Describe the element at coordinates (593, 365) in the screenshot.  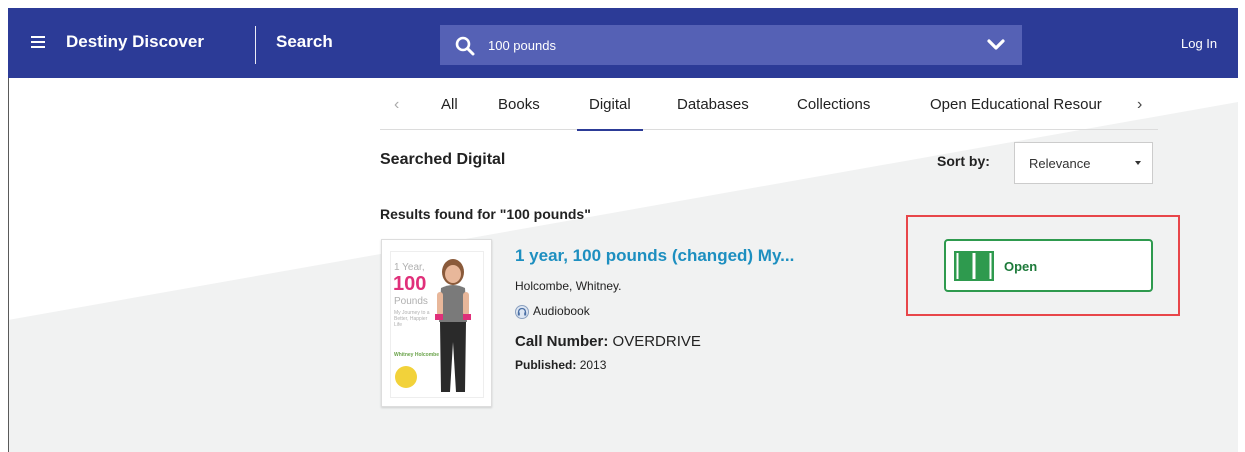
I see `published-value: 2013` at that location.